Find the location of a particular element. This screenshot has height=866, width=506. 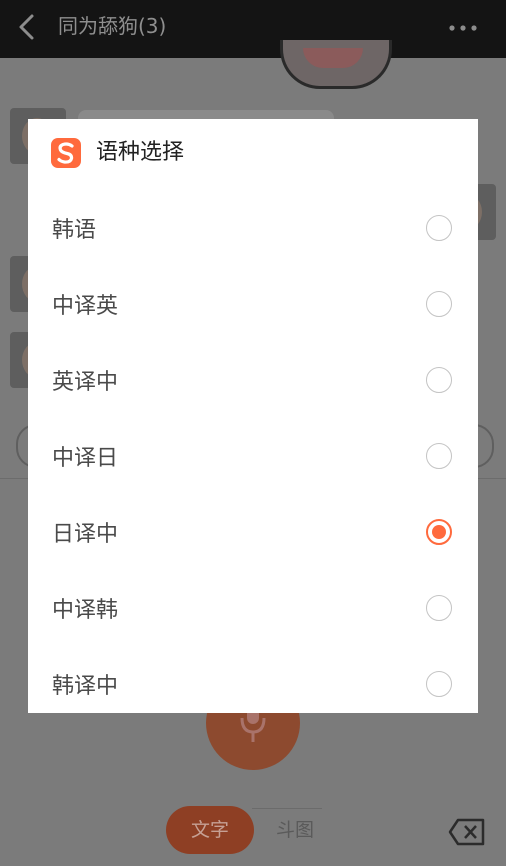

input-mode-tabs: 文字 斗图 is located at coordinates (242, 831).